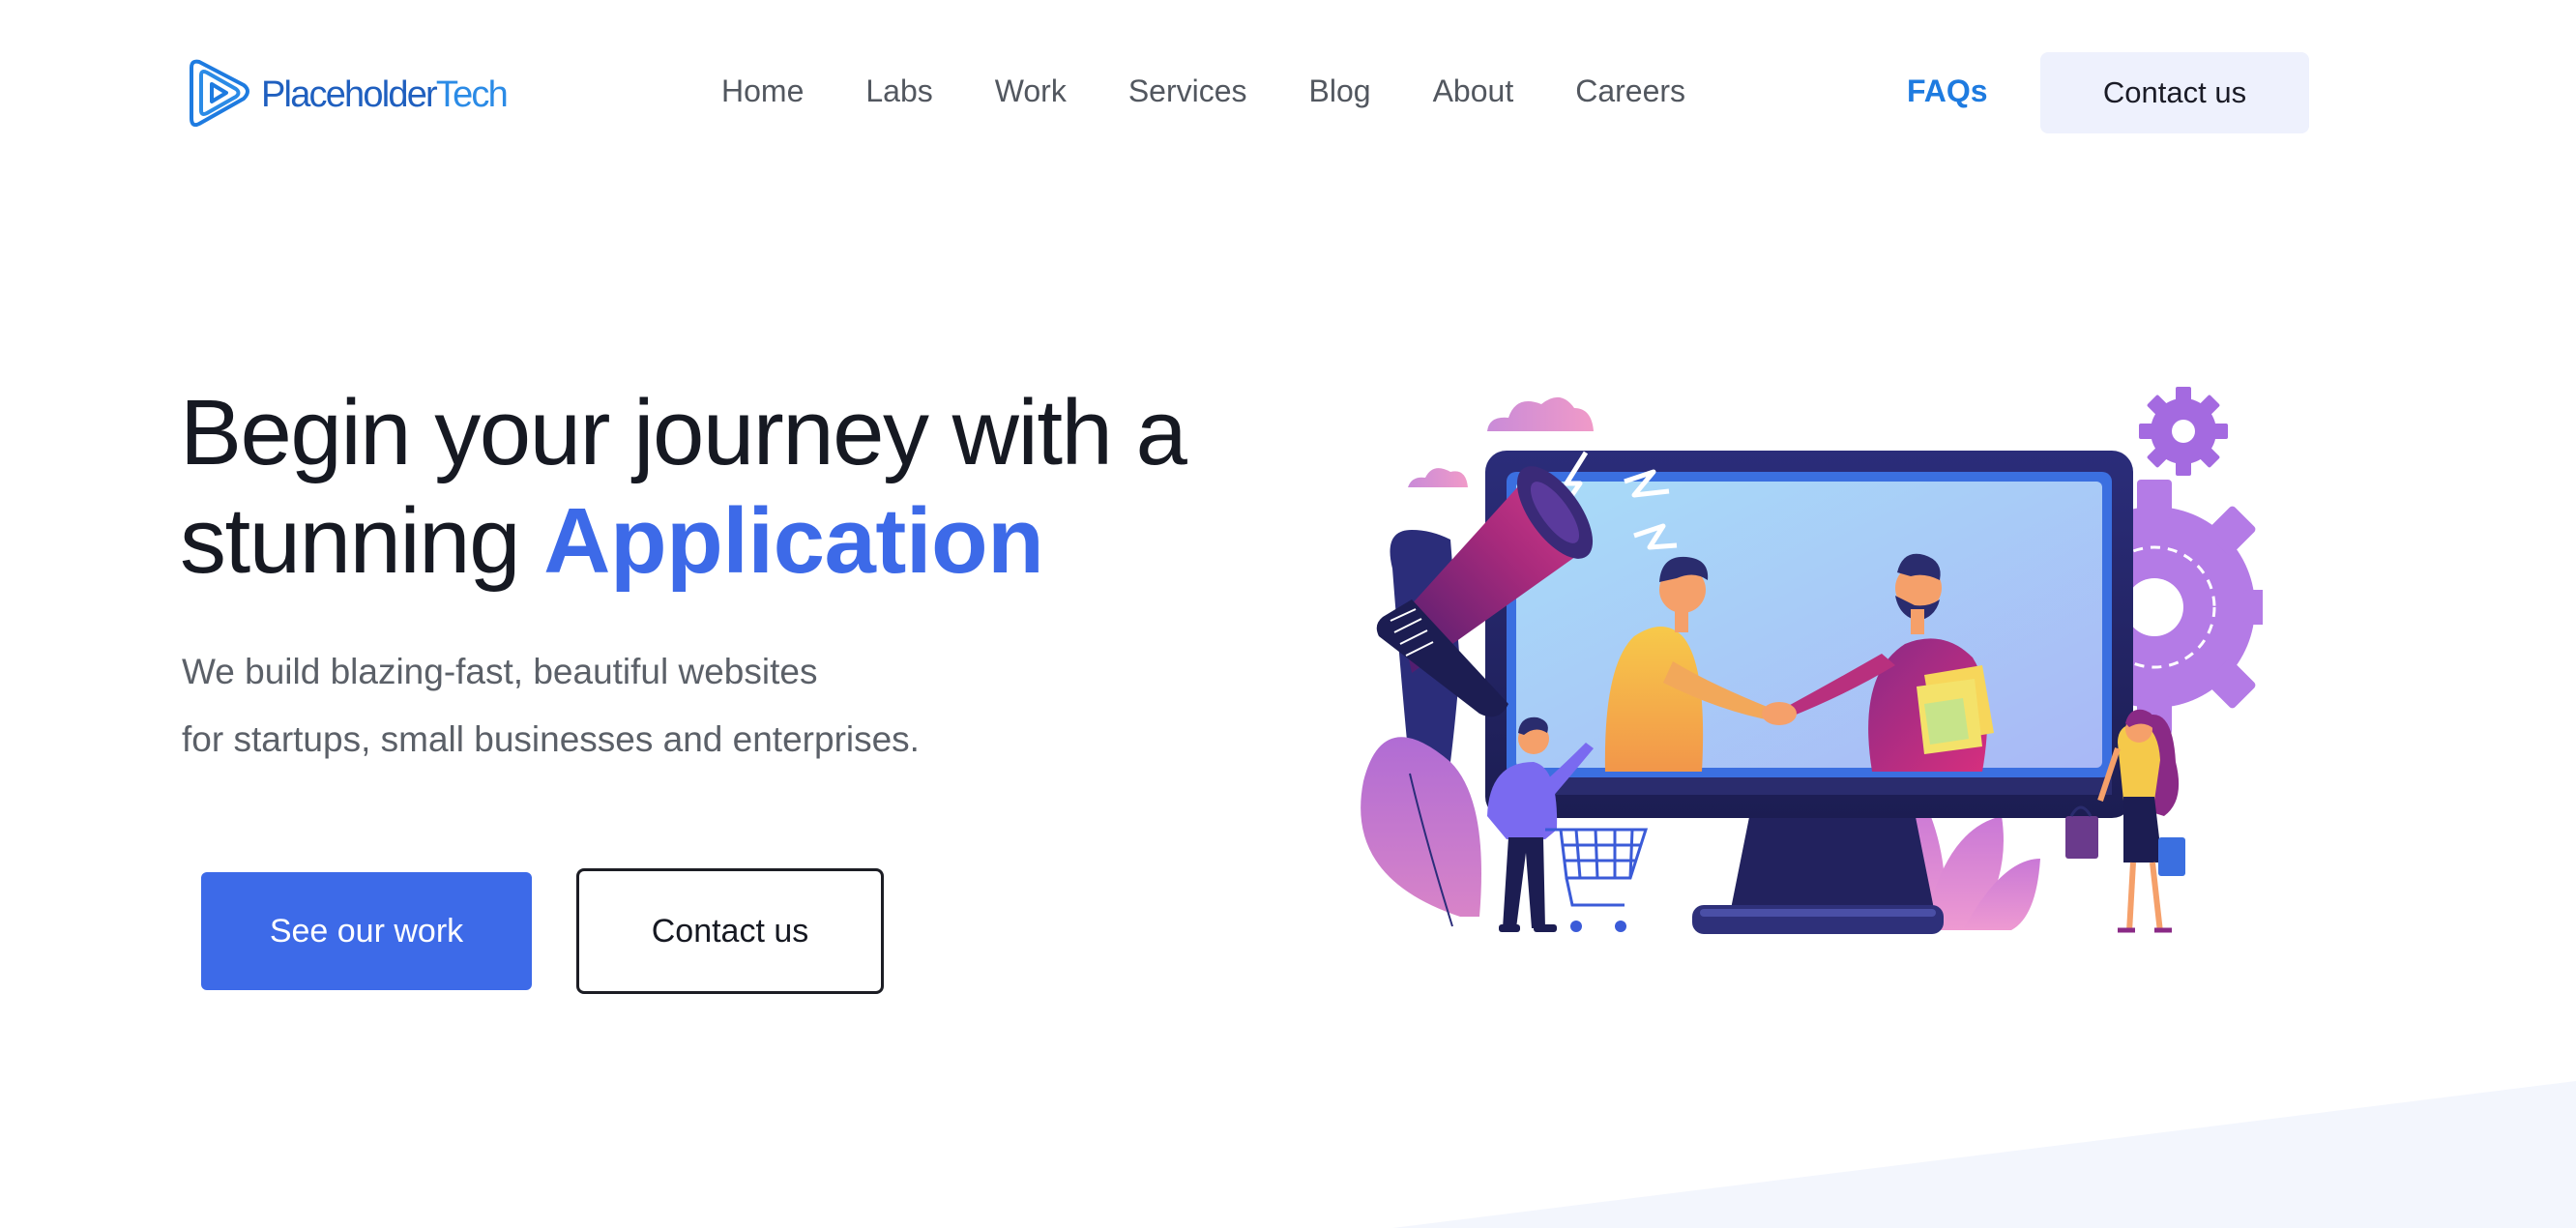 This screenshot has width=2576, height=1228. I want to click on contact-us-button: Contact us, so click(730, 931).